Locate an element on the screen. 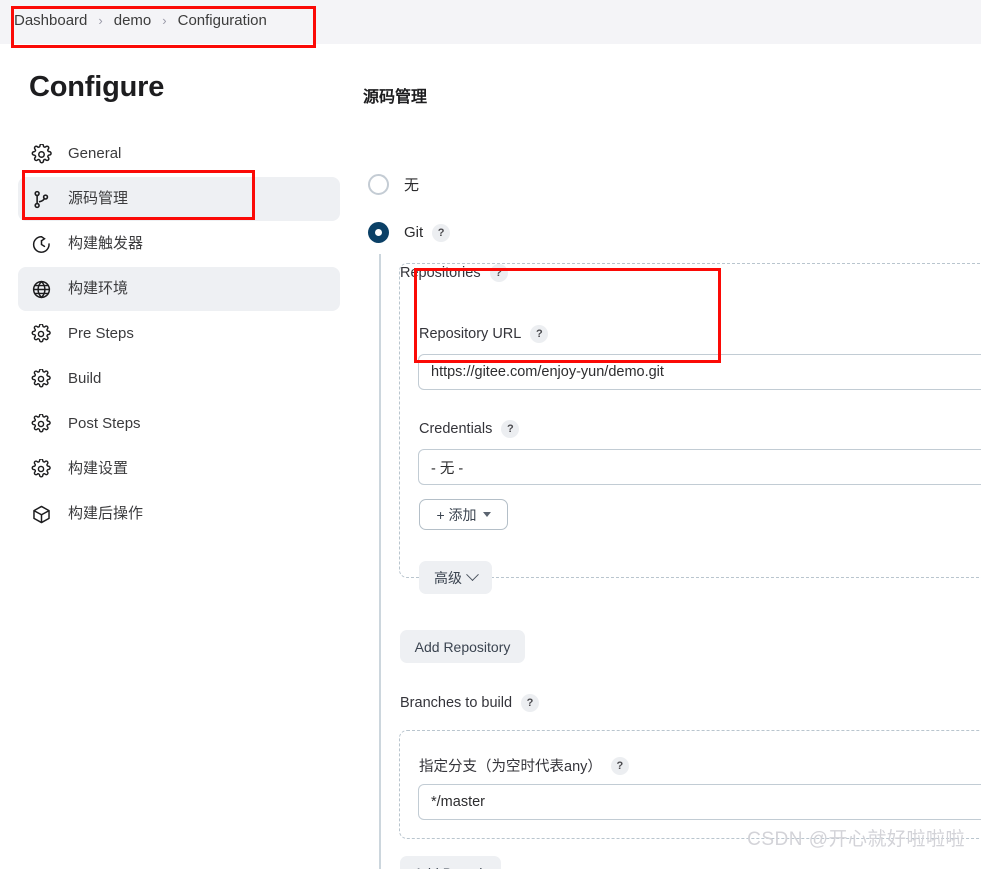  help-icon-credentials: ? is located at coordinates (510, 429).